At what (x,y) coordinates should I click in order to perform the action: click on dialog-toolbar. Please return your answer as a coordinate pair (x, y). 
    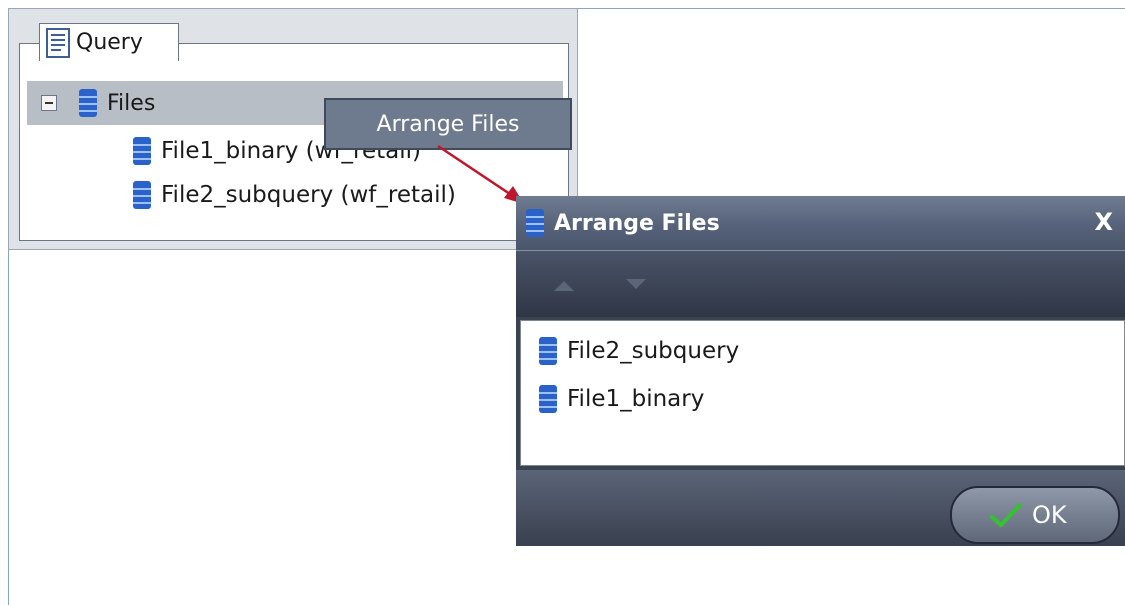
    Looking at the image, I should click on (820, 283).